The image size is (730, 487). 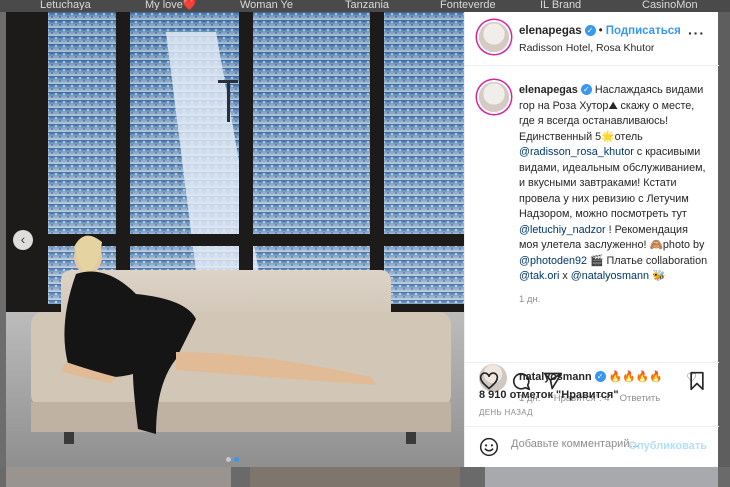 I want to click on caption-username: elenapegas, so click(x=548, y=90).